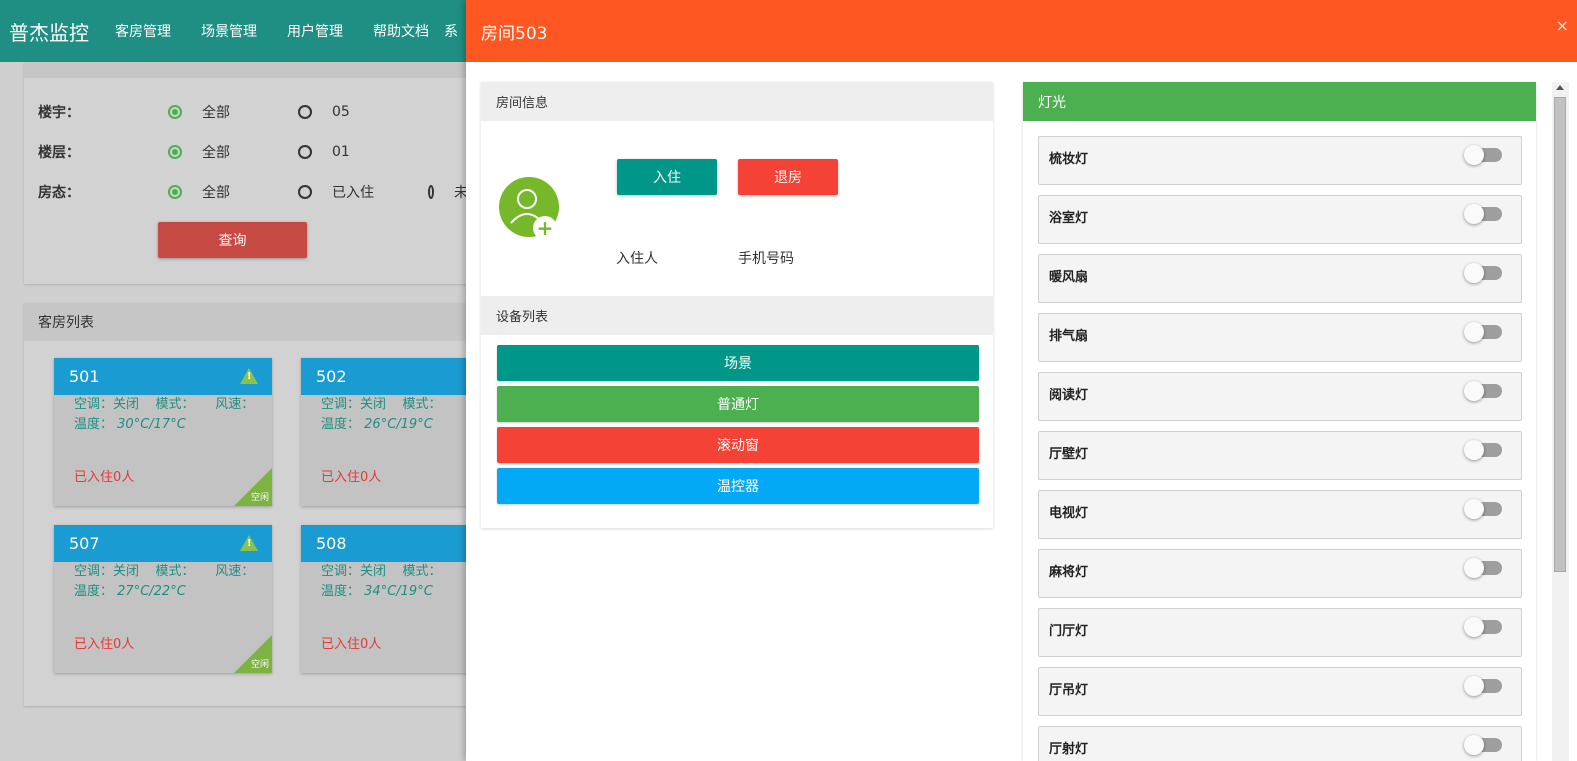 The width and height of the screenshot is (1577, 761). What do you see at coordinates (163, 543) in the screenshot?
I see `room-card-header: 507` at bounding box center [163, 543].